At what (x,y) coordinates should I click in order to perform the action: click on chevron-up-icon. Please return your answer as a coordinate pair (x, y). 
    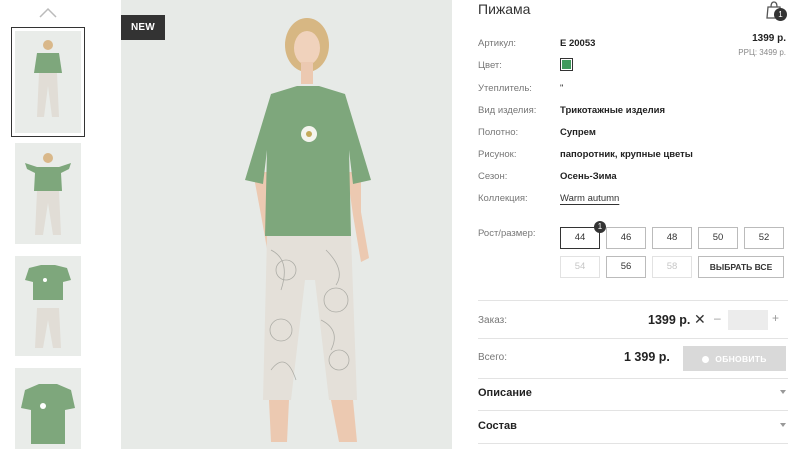
    Looking at the image, I should click on (48, 13).